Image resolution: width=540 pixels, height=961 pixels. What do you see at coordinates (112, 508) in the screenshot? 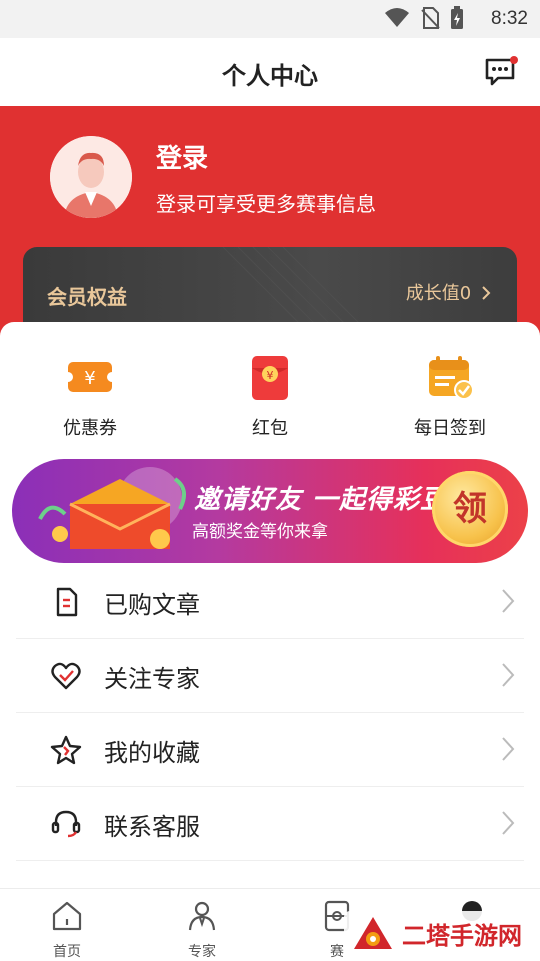
I see `gift-illustration` at bounding box center [112, 508].